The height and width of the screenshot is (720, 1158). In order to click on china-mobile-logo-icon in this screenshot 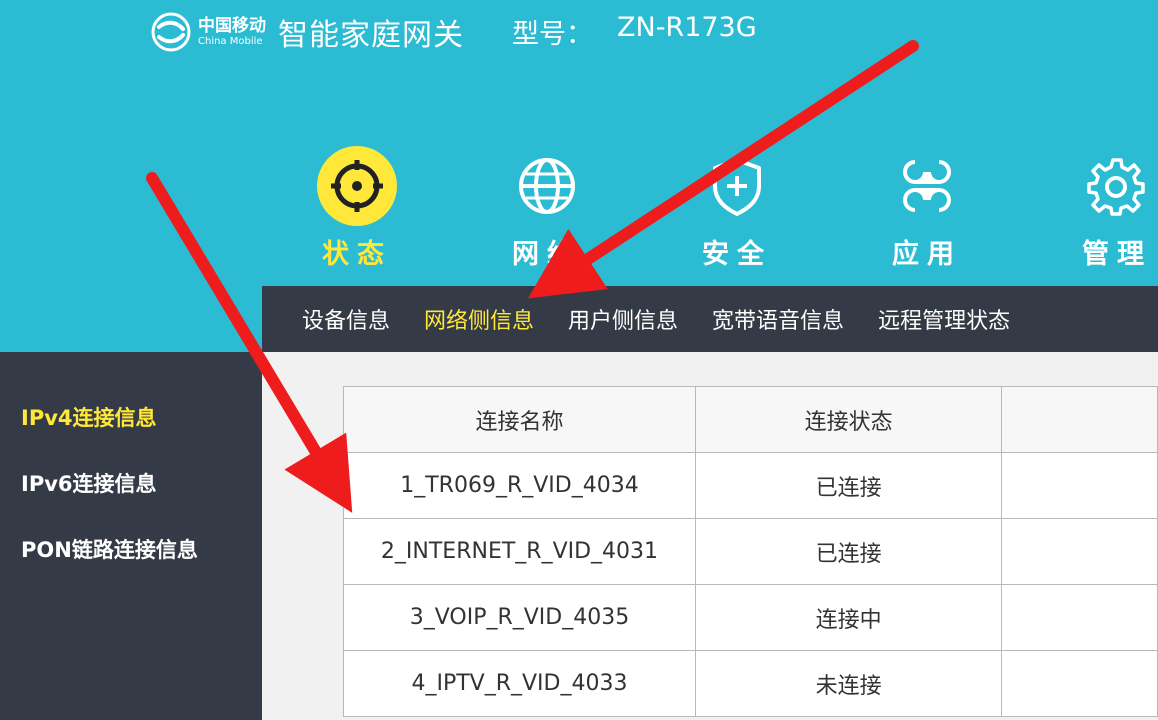, I will do `click(171, 32)`.